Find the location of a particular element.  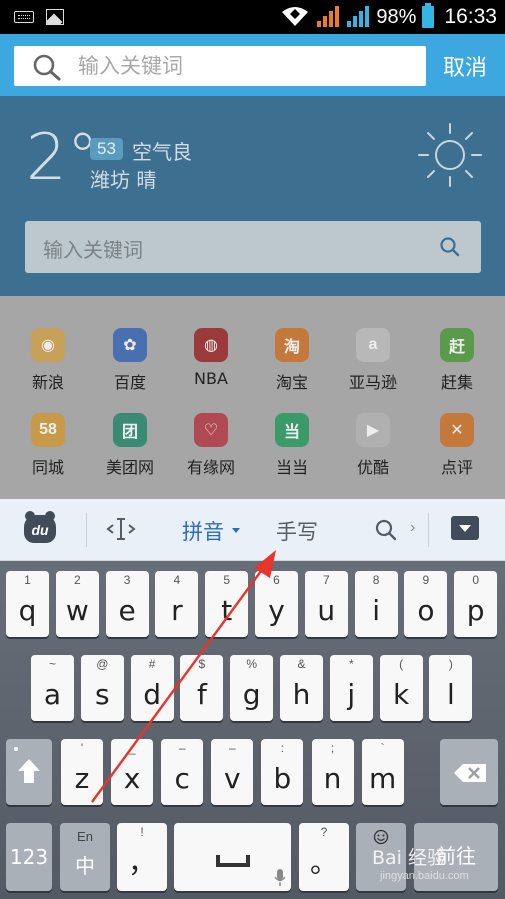

language-switch-key: En 中 is located at coordinates (85, 857).